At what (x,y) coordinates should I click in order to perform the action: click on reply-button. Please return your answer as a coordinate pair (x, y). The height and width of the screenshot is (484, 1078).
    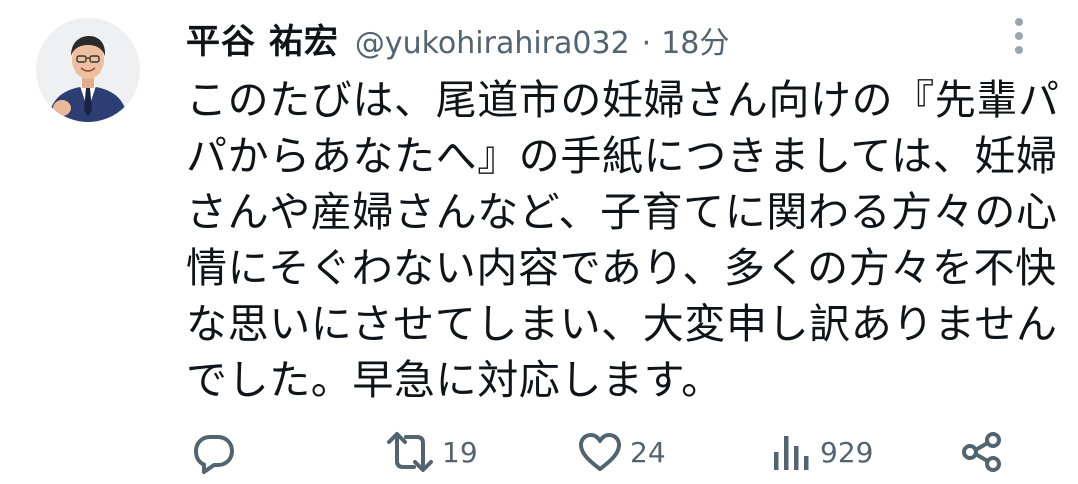
    Looking at the image, I should click on (214, 452).